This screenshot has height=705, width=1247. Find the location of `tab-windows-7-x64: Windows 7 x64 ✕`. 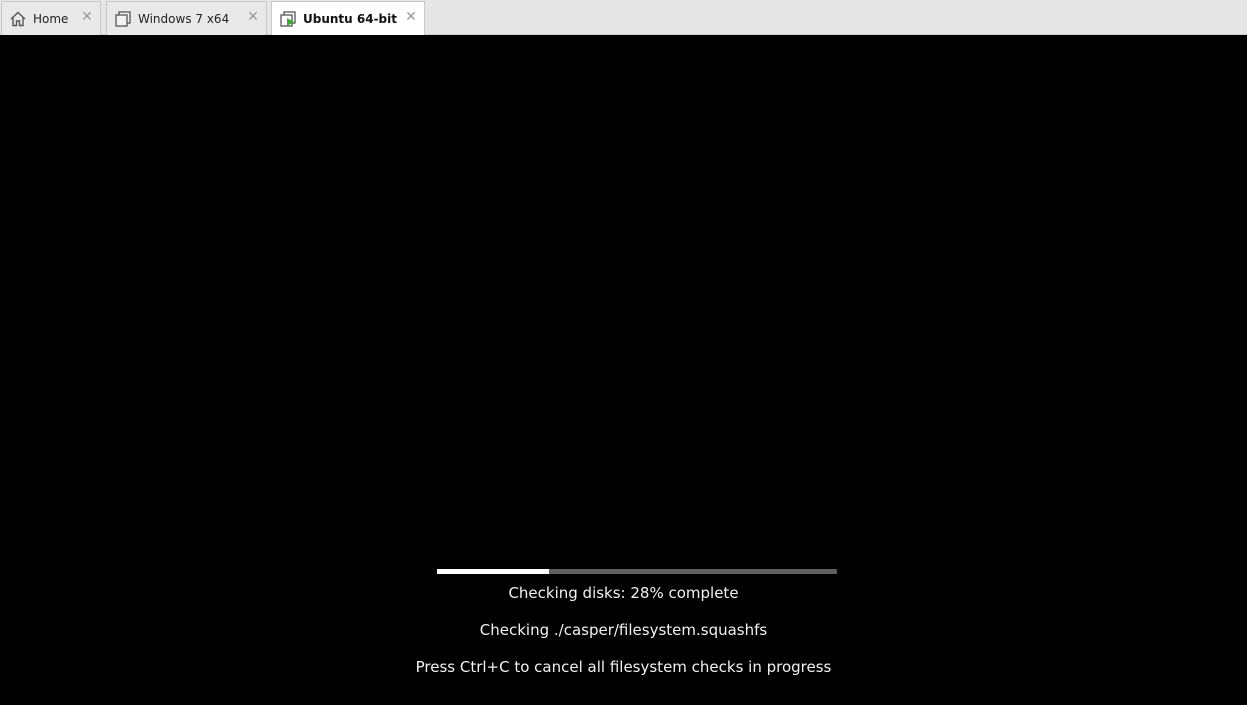

tab-windows-7-x64: Windows 7 x64 ✕ is located at coordinates (186, 18).